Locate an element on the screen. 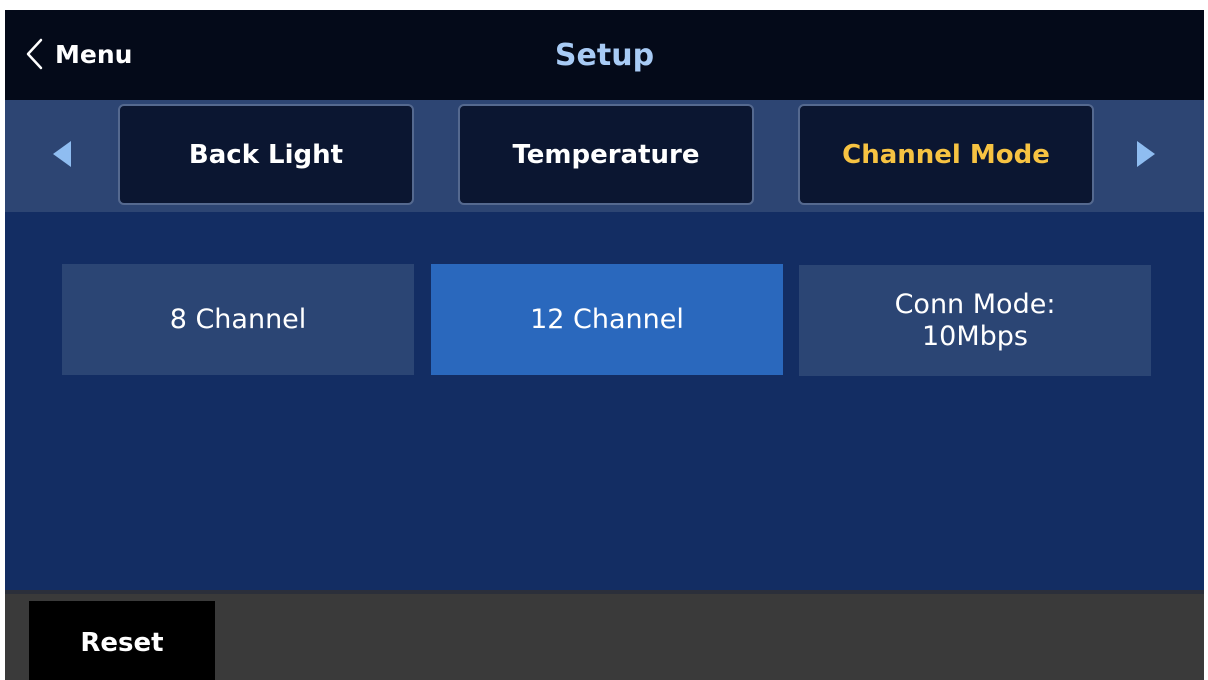  footer-bar: Reset is located at coordinates (604, 635).